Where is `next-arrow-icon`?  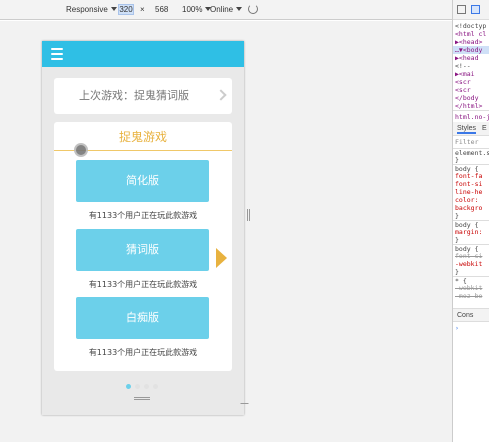 next-arrow-icon is located at coordinates (221, 258).